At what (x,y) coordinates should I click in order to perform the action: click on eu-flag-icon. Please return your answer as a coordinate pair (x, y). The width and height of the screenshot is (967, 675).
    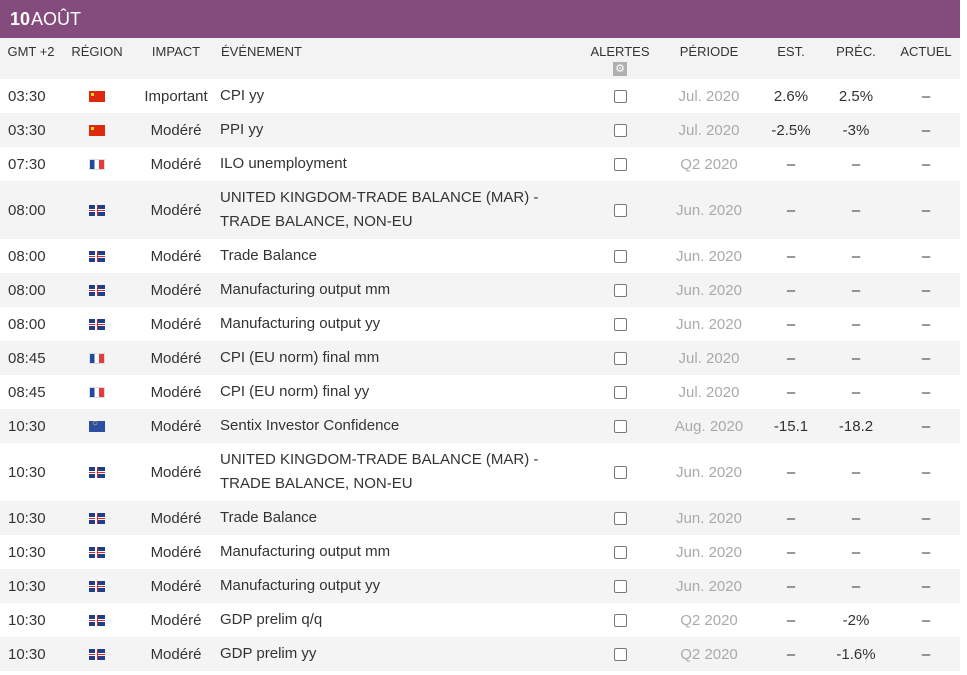
    Looking at the image, I should click on (97, 427).